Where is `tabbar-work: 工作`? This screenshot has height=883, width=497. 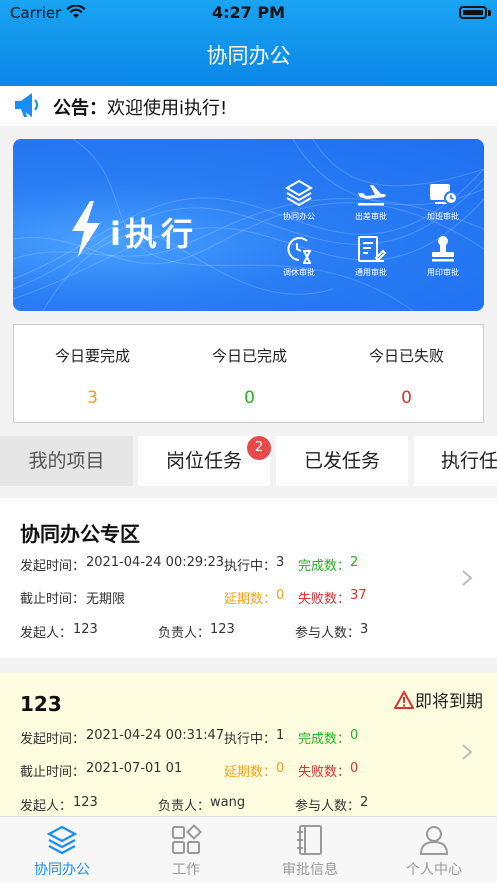 tabbar-work: 工作 is located at coordinates (186, 848).